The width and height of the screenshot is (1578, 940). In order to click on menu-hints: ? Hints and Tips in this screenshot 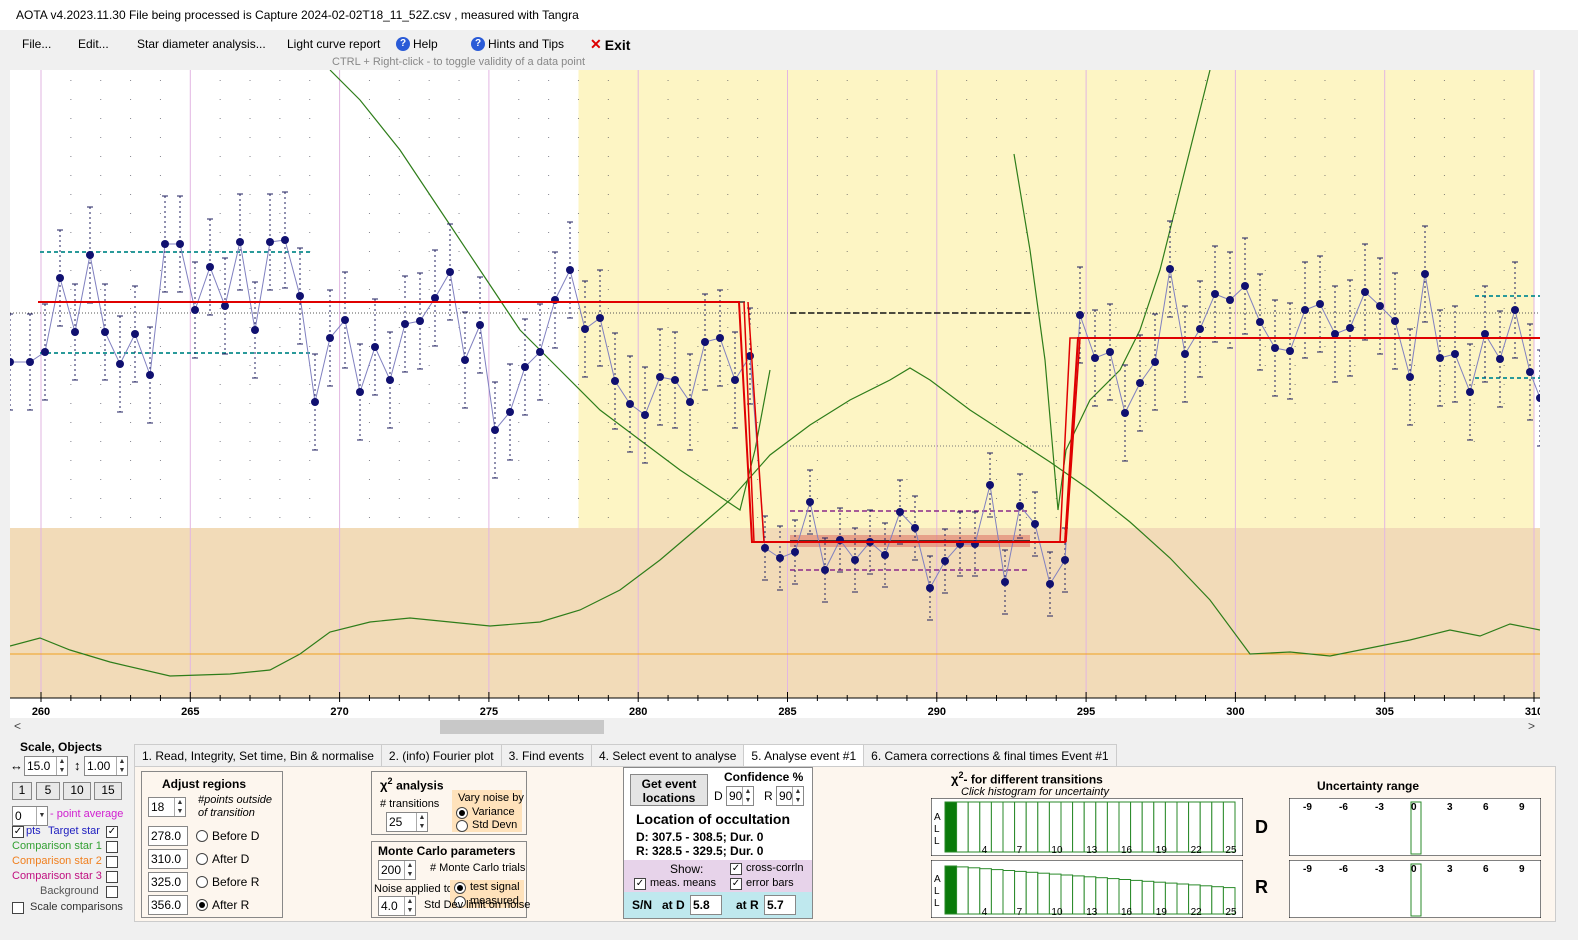, I will do `click(517, 44)`.